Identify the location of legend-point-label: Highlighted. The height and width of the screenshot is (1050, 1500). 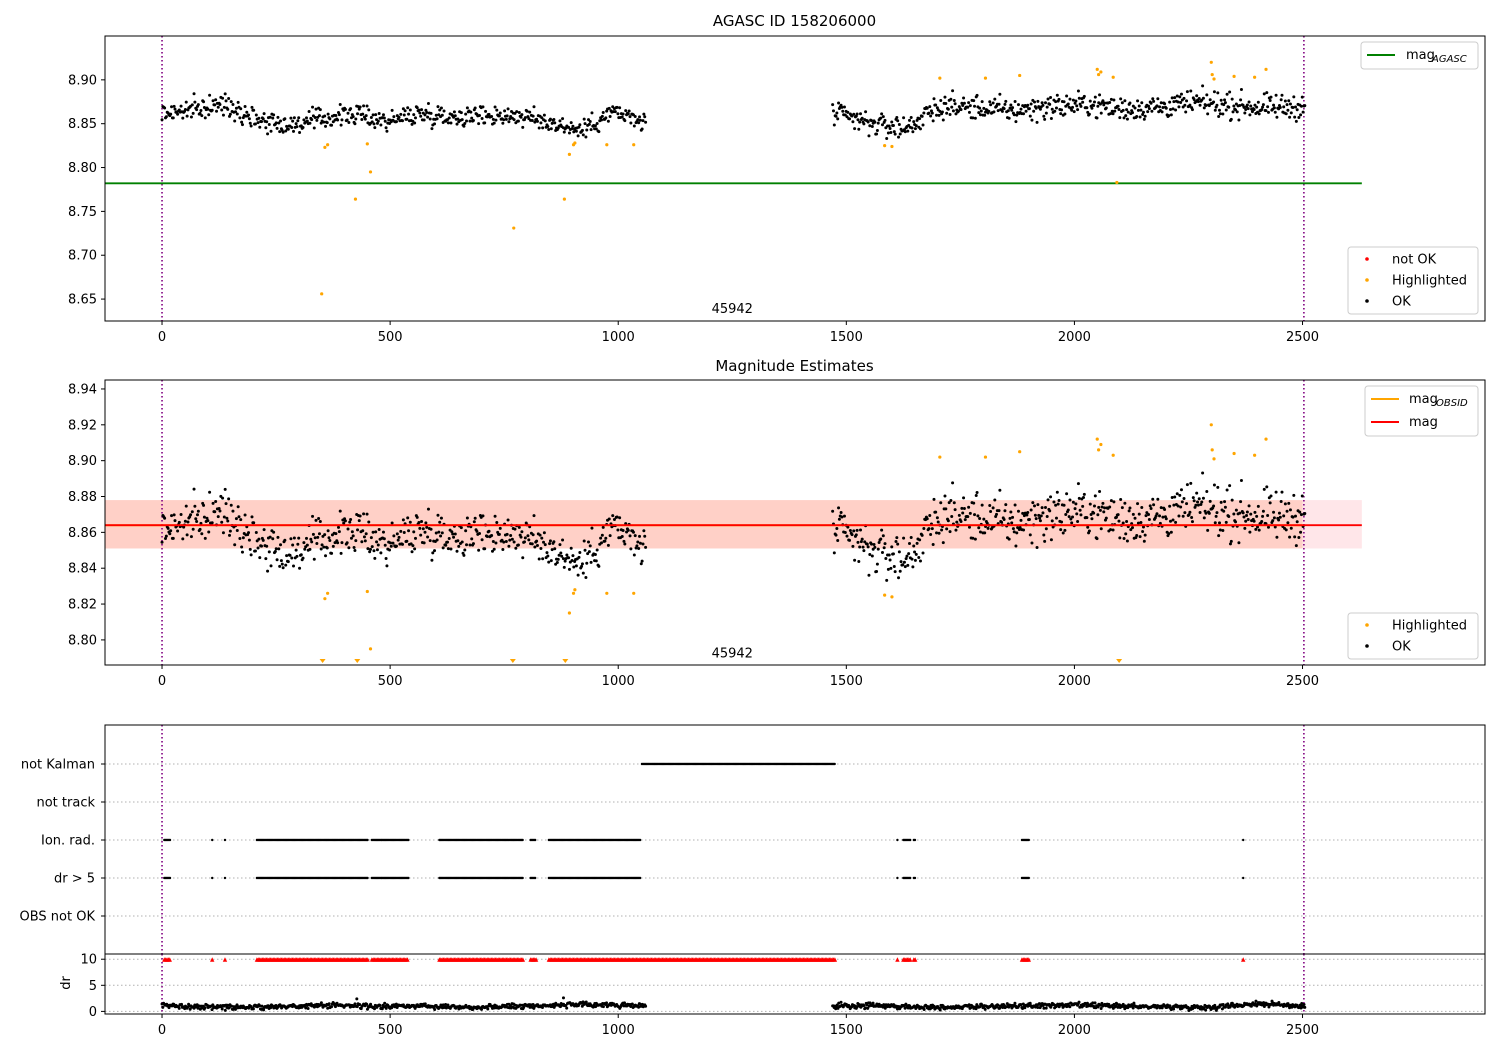
(1429, 281).